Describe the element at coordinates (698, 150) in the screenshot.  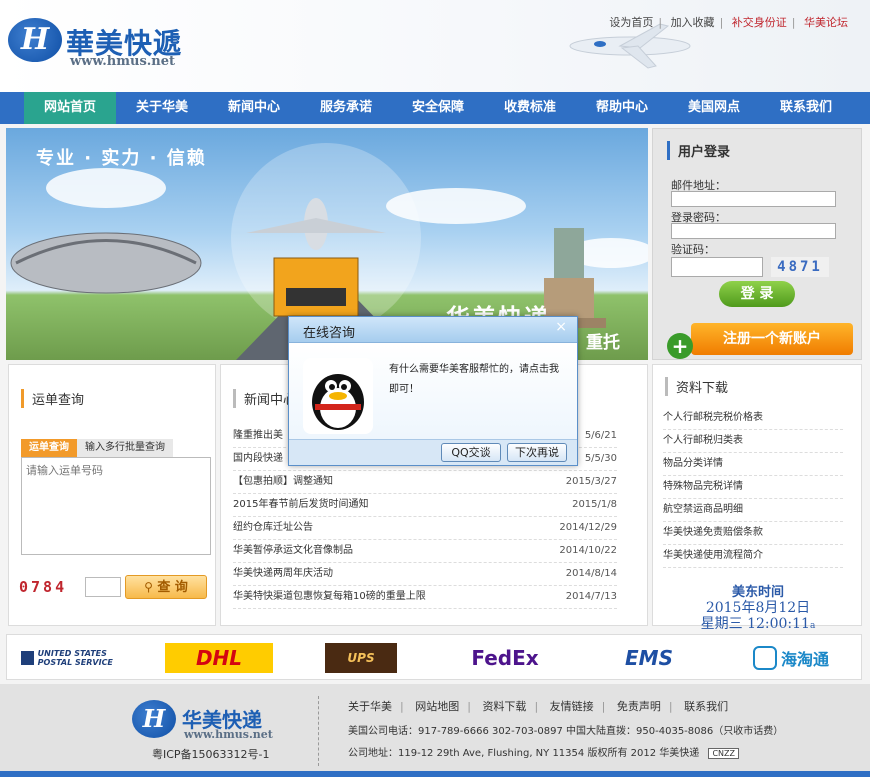
I see `login-title: 用户登录` at that location.